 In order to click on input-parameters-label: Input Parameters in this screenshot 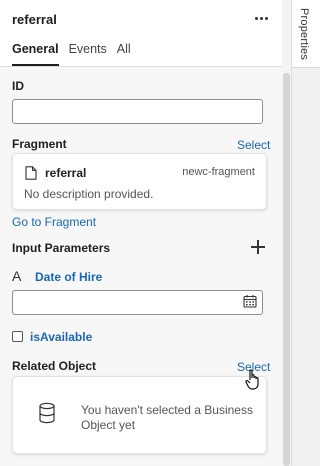, I will do `click(61, 248)`.